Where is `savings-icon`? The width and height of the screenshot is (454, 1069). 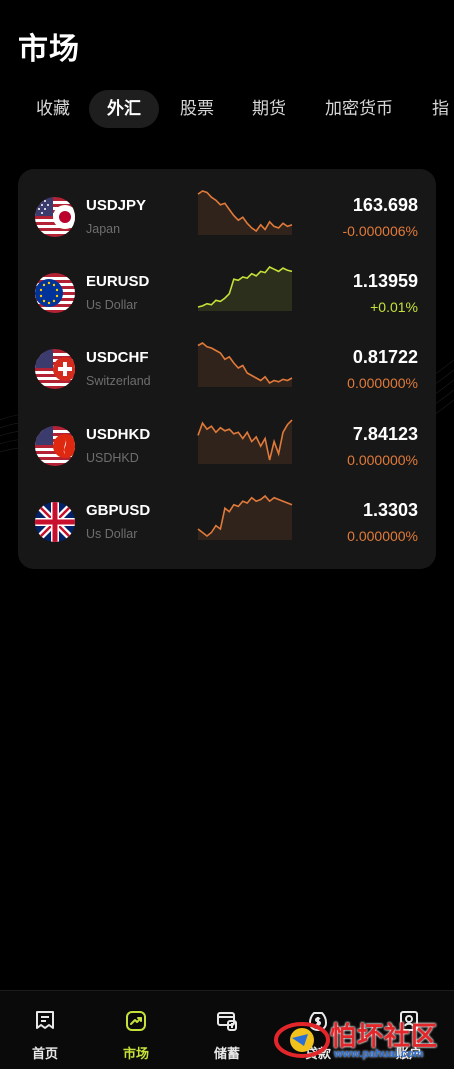
savings-icon is located at coordinates (227, 1021).